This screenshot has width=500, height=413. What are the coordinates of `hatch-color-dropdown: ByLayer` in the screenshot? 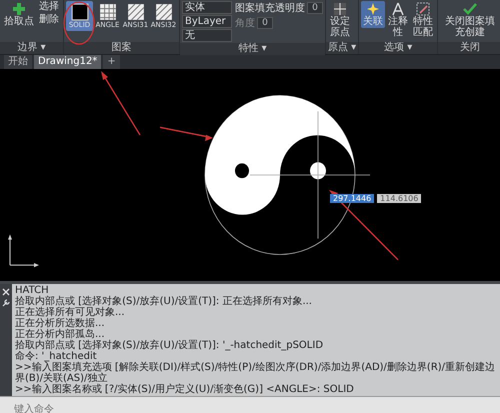 It's located at (207, 21).